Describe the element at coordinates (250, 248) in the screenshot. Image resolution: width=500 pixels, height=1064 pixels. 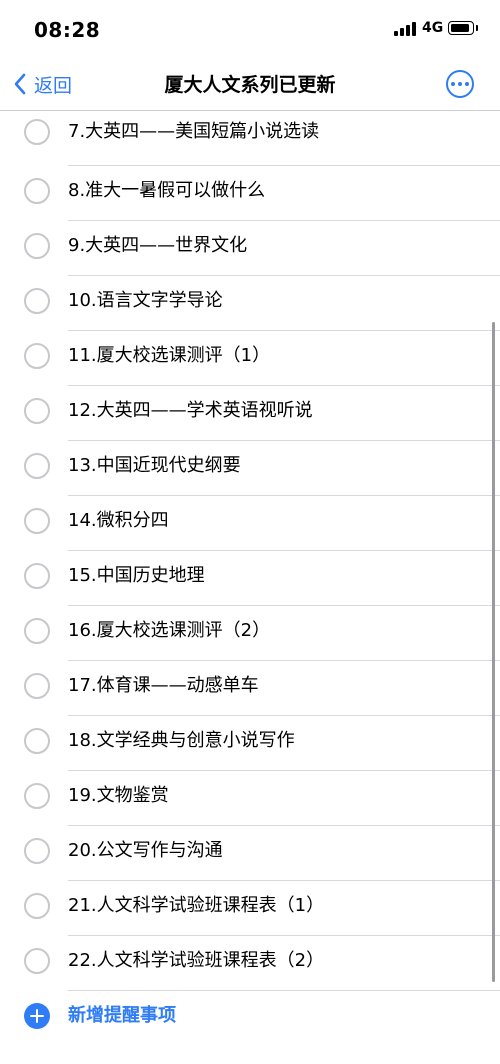
I see `list-item: 9.大英四——世界文化` at that location.